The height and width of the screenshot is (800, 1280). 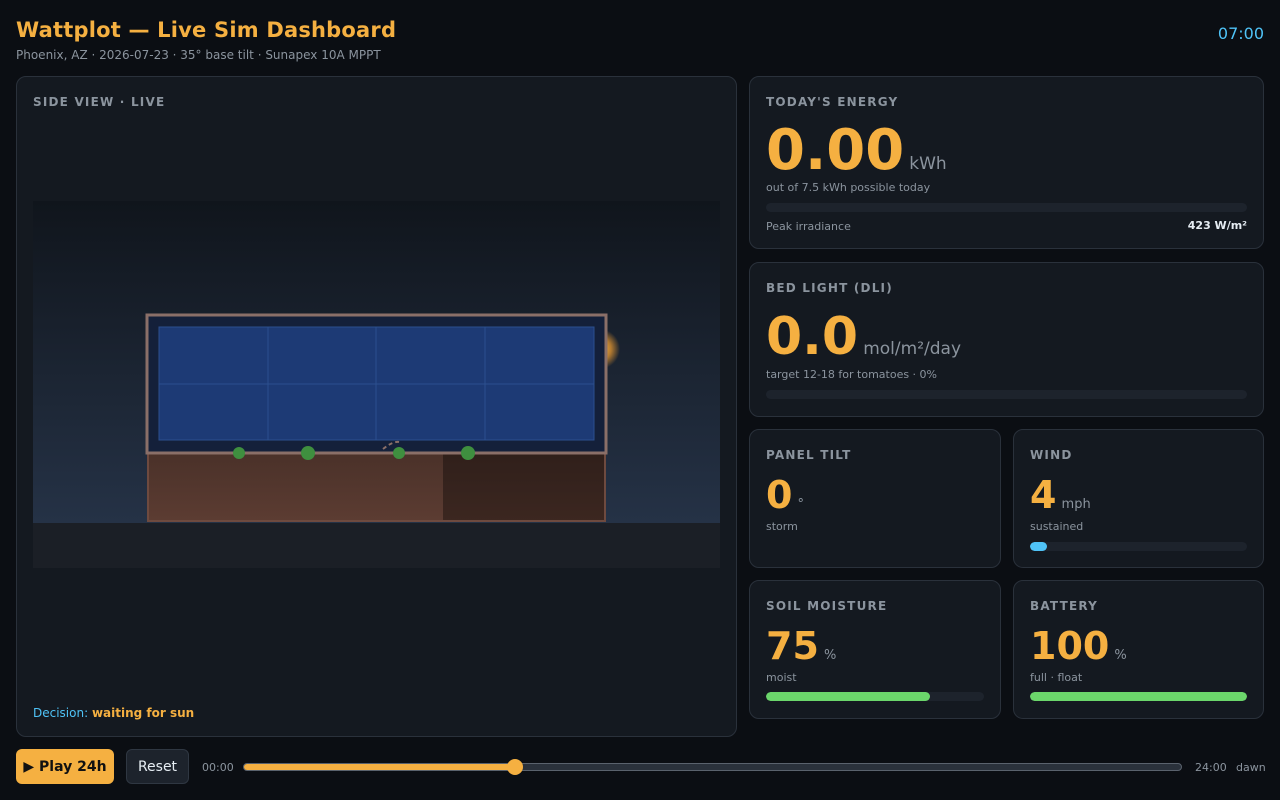 What do you see at coordinates (206, 30) in the screenshot?
I see `page-title: Wattplot — Live Sim Dashboard` at bounding box center [206, 30].